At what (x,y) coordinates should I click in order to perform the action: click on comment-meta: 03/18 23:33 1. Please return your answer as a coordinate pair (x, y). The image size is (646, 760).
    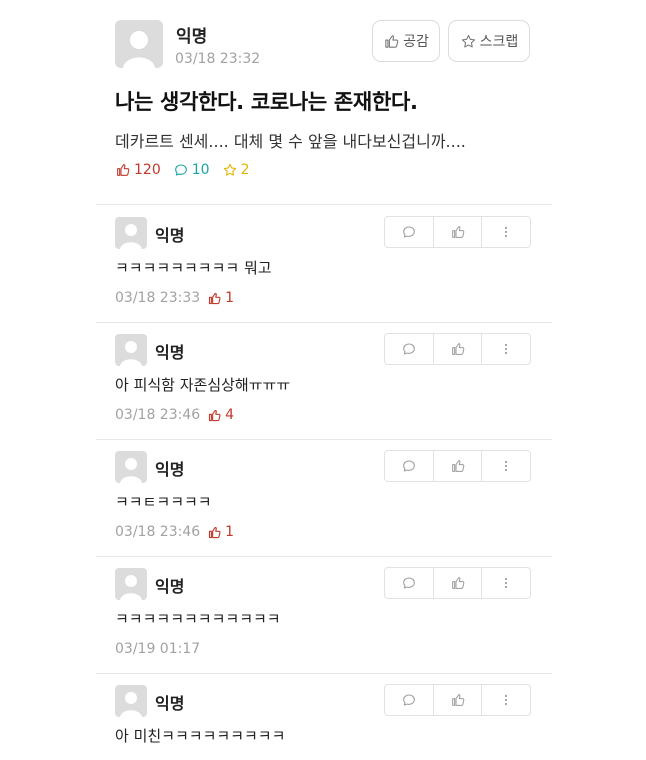
    Looking at the image, I should click on (174, 298).